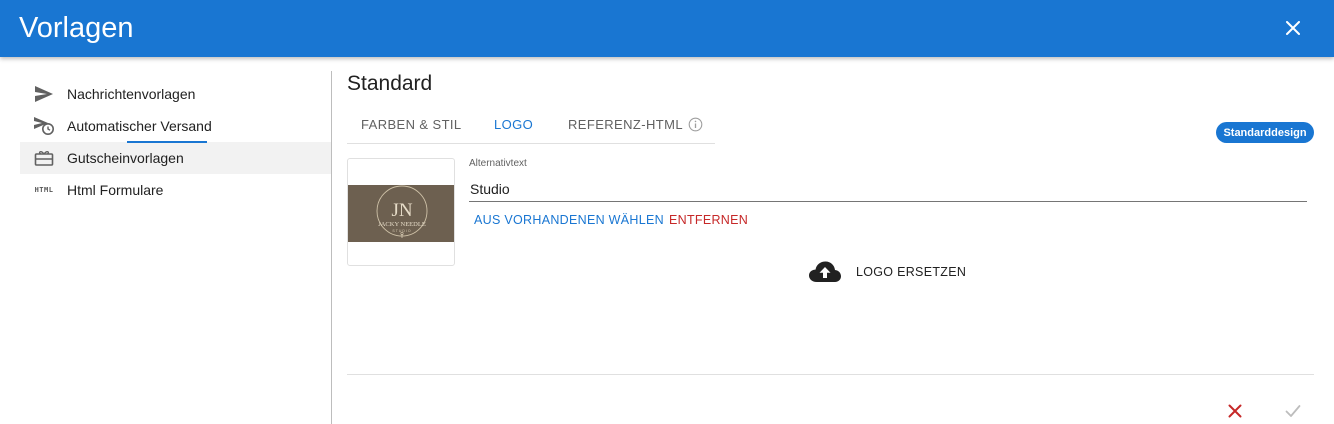 The width and height of the screenshot is (1334, 424). I want to click on gift-card-icon, so click(44, 158).